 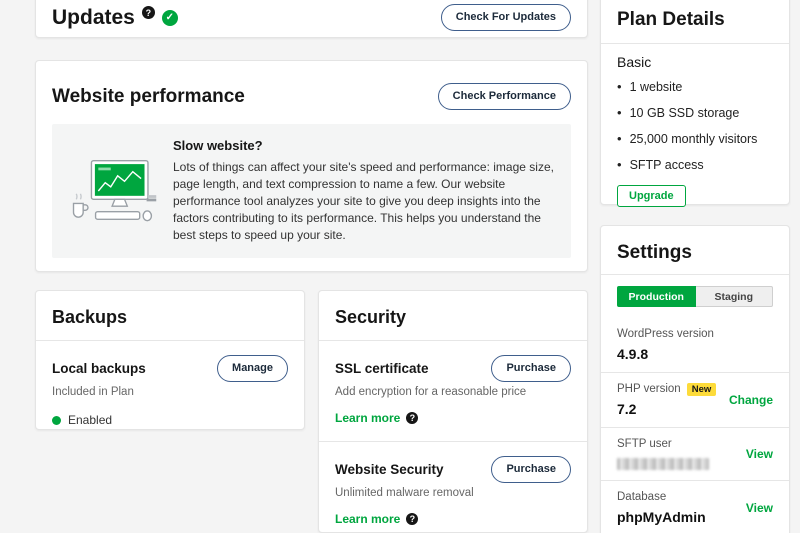 What do you see at coordinates (701, 389) in the screenshot?
I see `new-badge: New` at bounding box center [701, 389].